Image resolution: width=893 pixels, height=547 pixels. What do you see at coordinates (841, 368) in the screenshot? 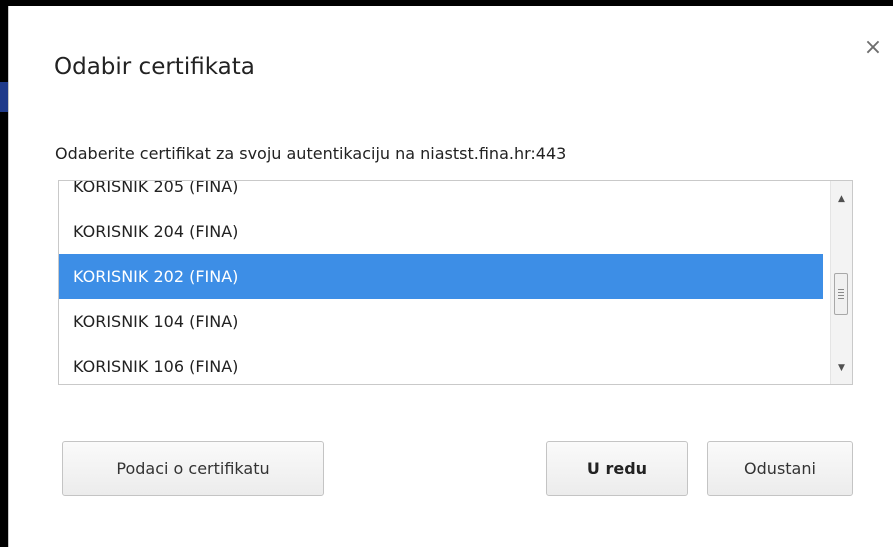
I see `scroll-down-arrow-icon: ▼` at bounding box center [841, 368].